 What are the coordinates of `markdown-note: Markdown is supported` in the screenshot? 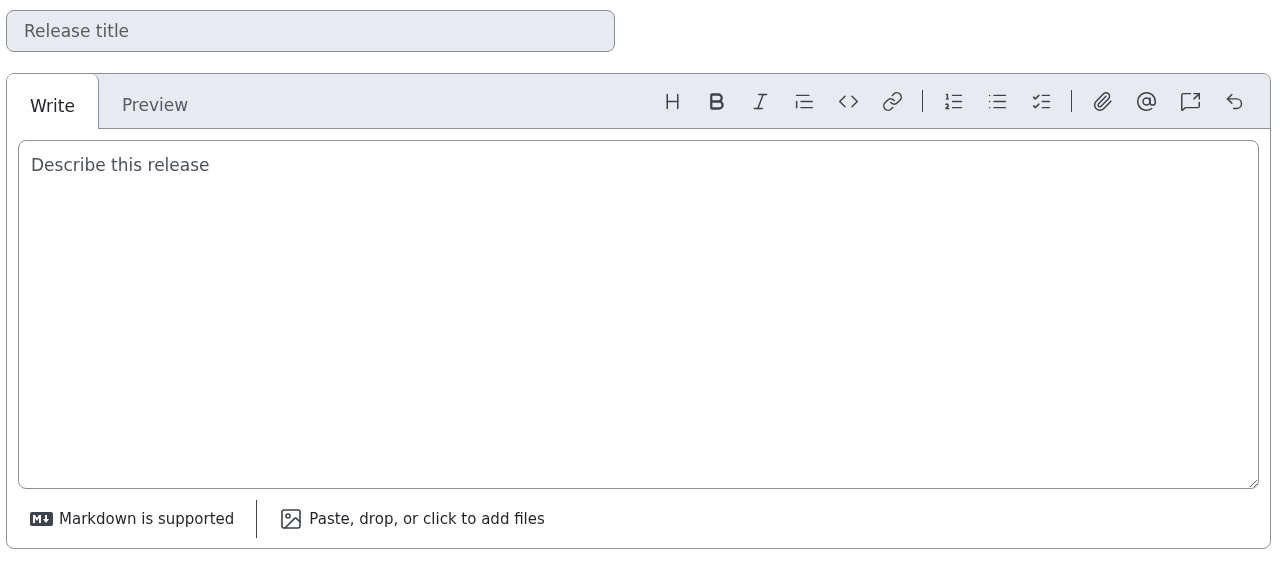 It's located at (147, 518).